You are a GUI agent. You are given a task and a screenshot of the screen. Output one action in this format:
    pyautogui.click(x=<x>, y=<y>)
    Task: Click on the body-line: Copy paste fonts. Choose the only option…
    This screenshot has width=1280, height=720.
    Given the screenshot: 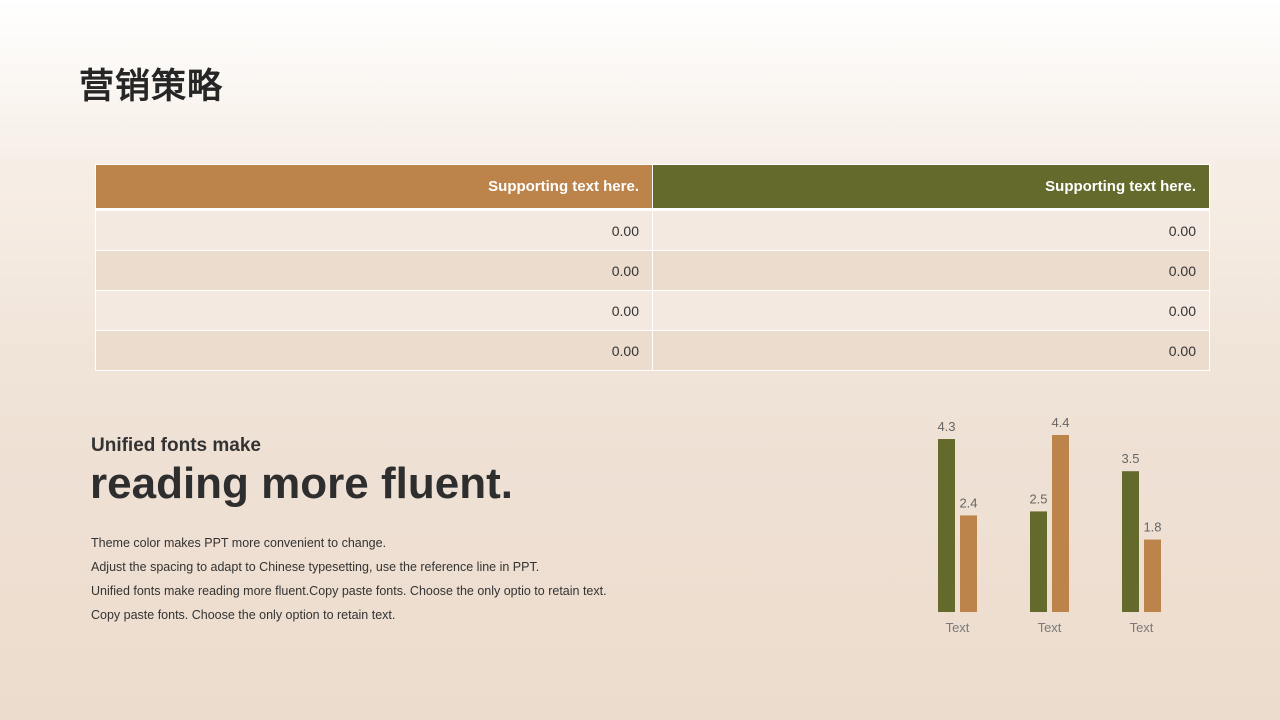 What is the action you would take?
    pyautogui.click(x=243, y=615)
    